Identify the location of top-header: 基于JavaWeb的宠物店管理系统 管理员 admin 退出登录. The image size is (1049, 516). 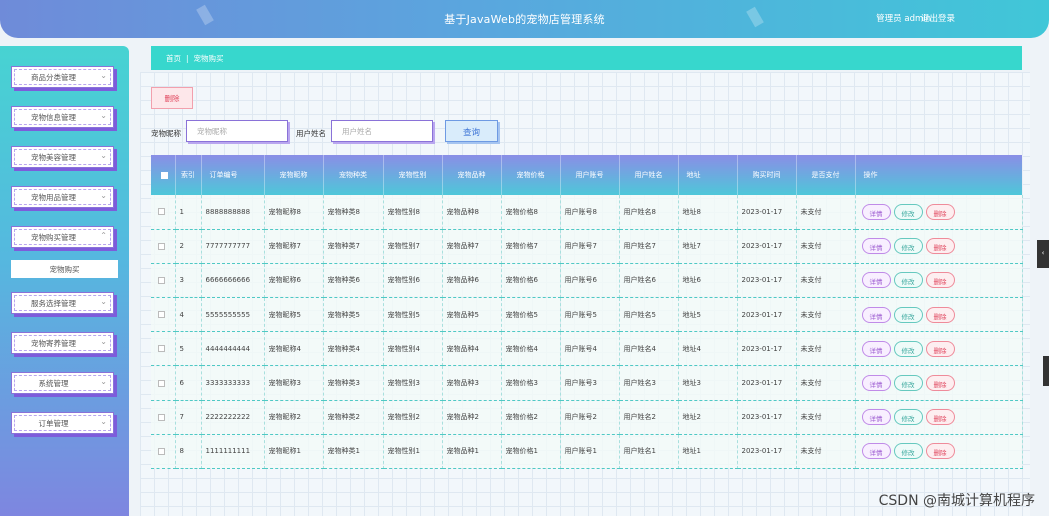
(524, 19).